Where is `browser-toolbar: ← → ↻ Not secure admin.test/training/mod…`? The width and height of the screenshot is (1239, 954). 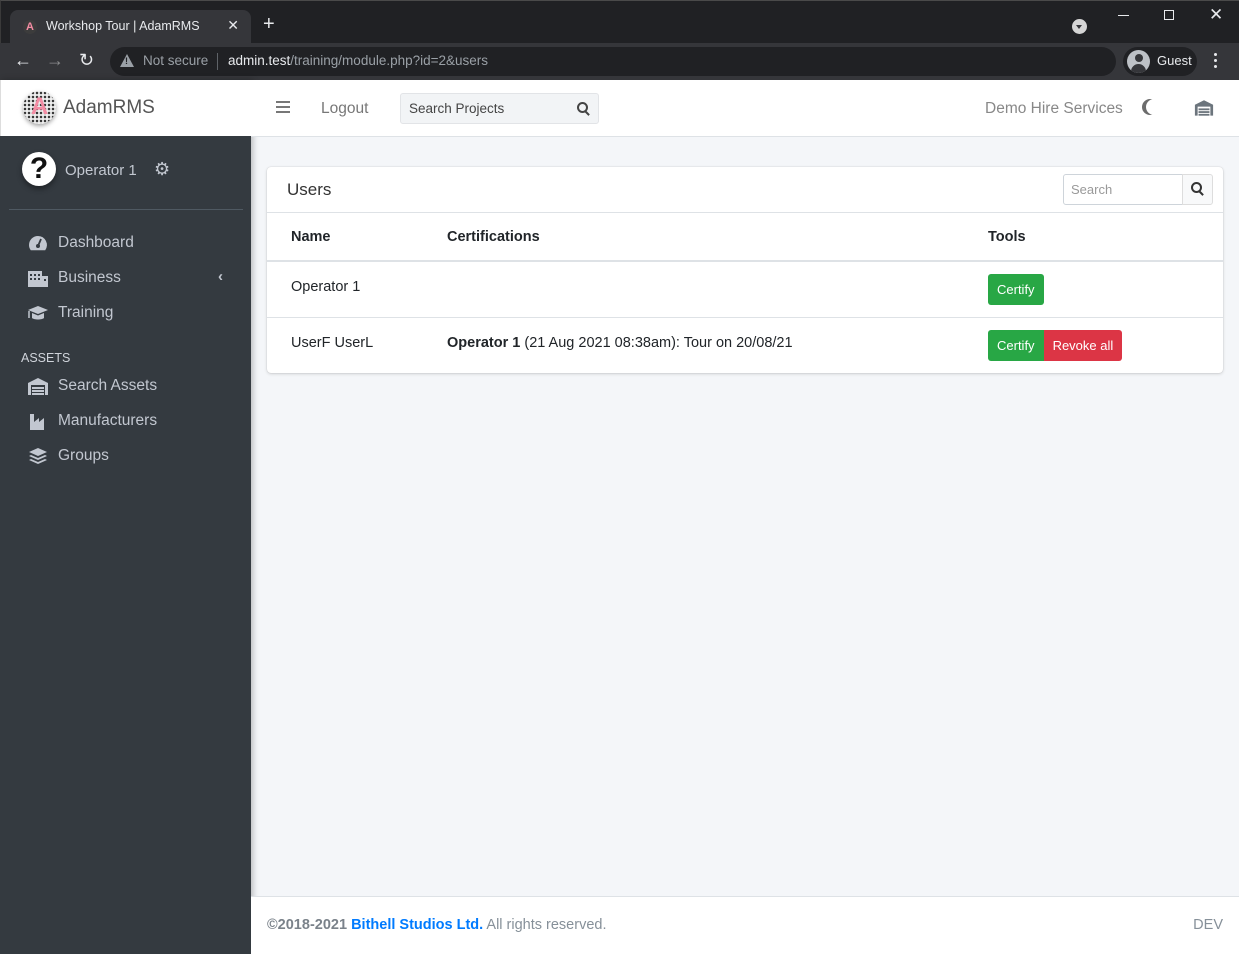
browser-toolbar: ← → ↻ Not secure admin.test/training/mod… is located at coordinates (619, 61).